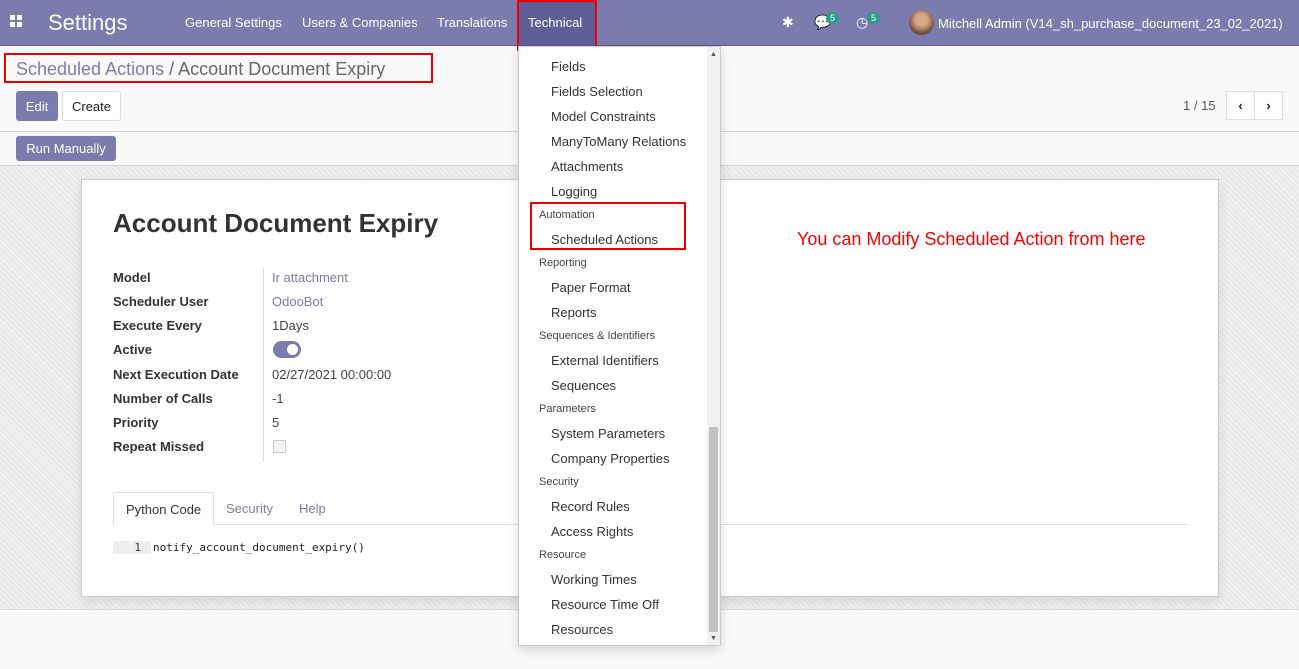 This screenshot has width=1299, height=669. What do you see at coordinates (587, 166) in the screenshot?
I see `menu-item-attachments: Attachments` at bounding box center [587, 166].